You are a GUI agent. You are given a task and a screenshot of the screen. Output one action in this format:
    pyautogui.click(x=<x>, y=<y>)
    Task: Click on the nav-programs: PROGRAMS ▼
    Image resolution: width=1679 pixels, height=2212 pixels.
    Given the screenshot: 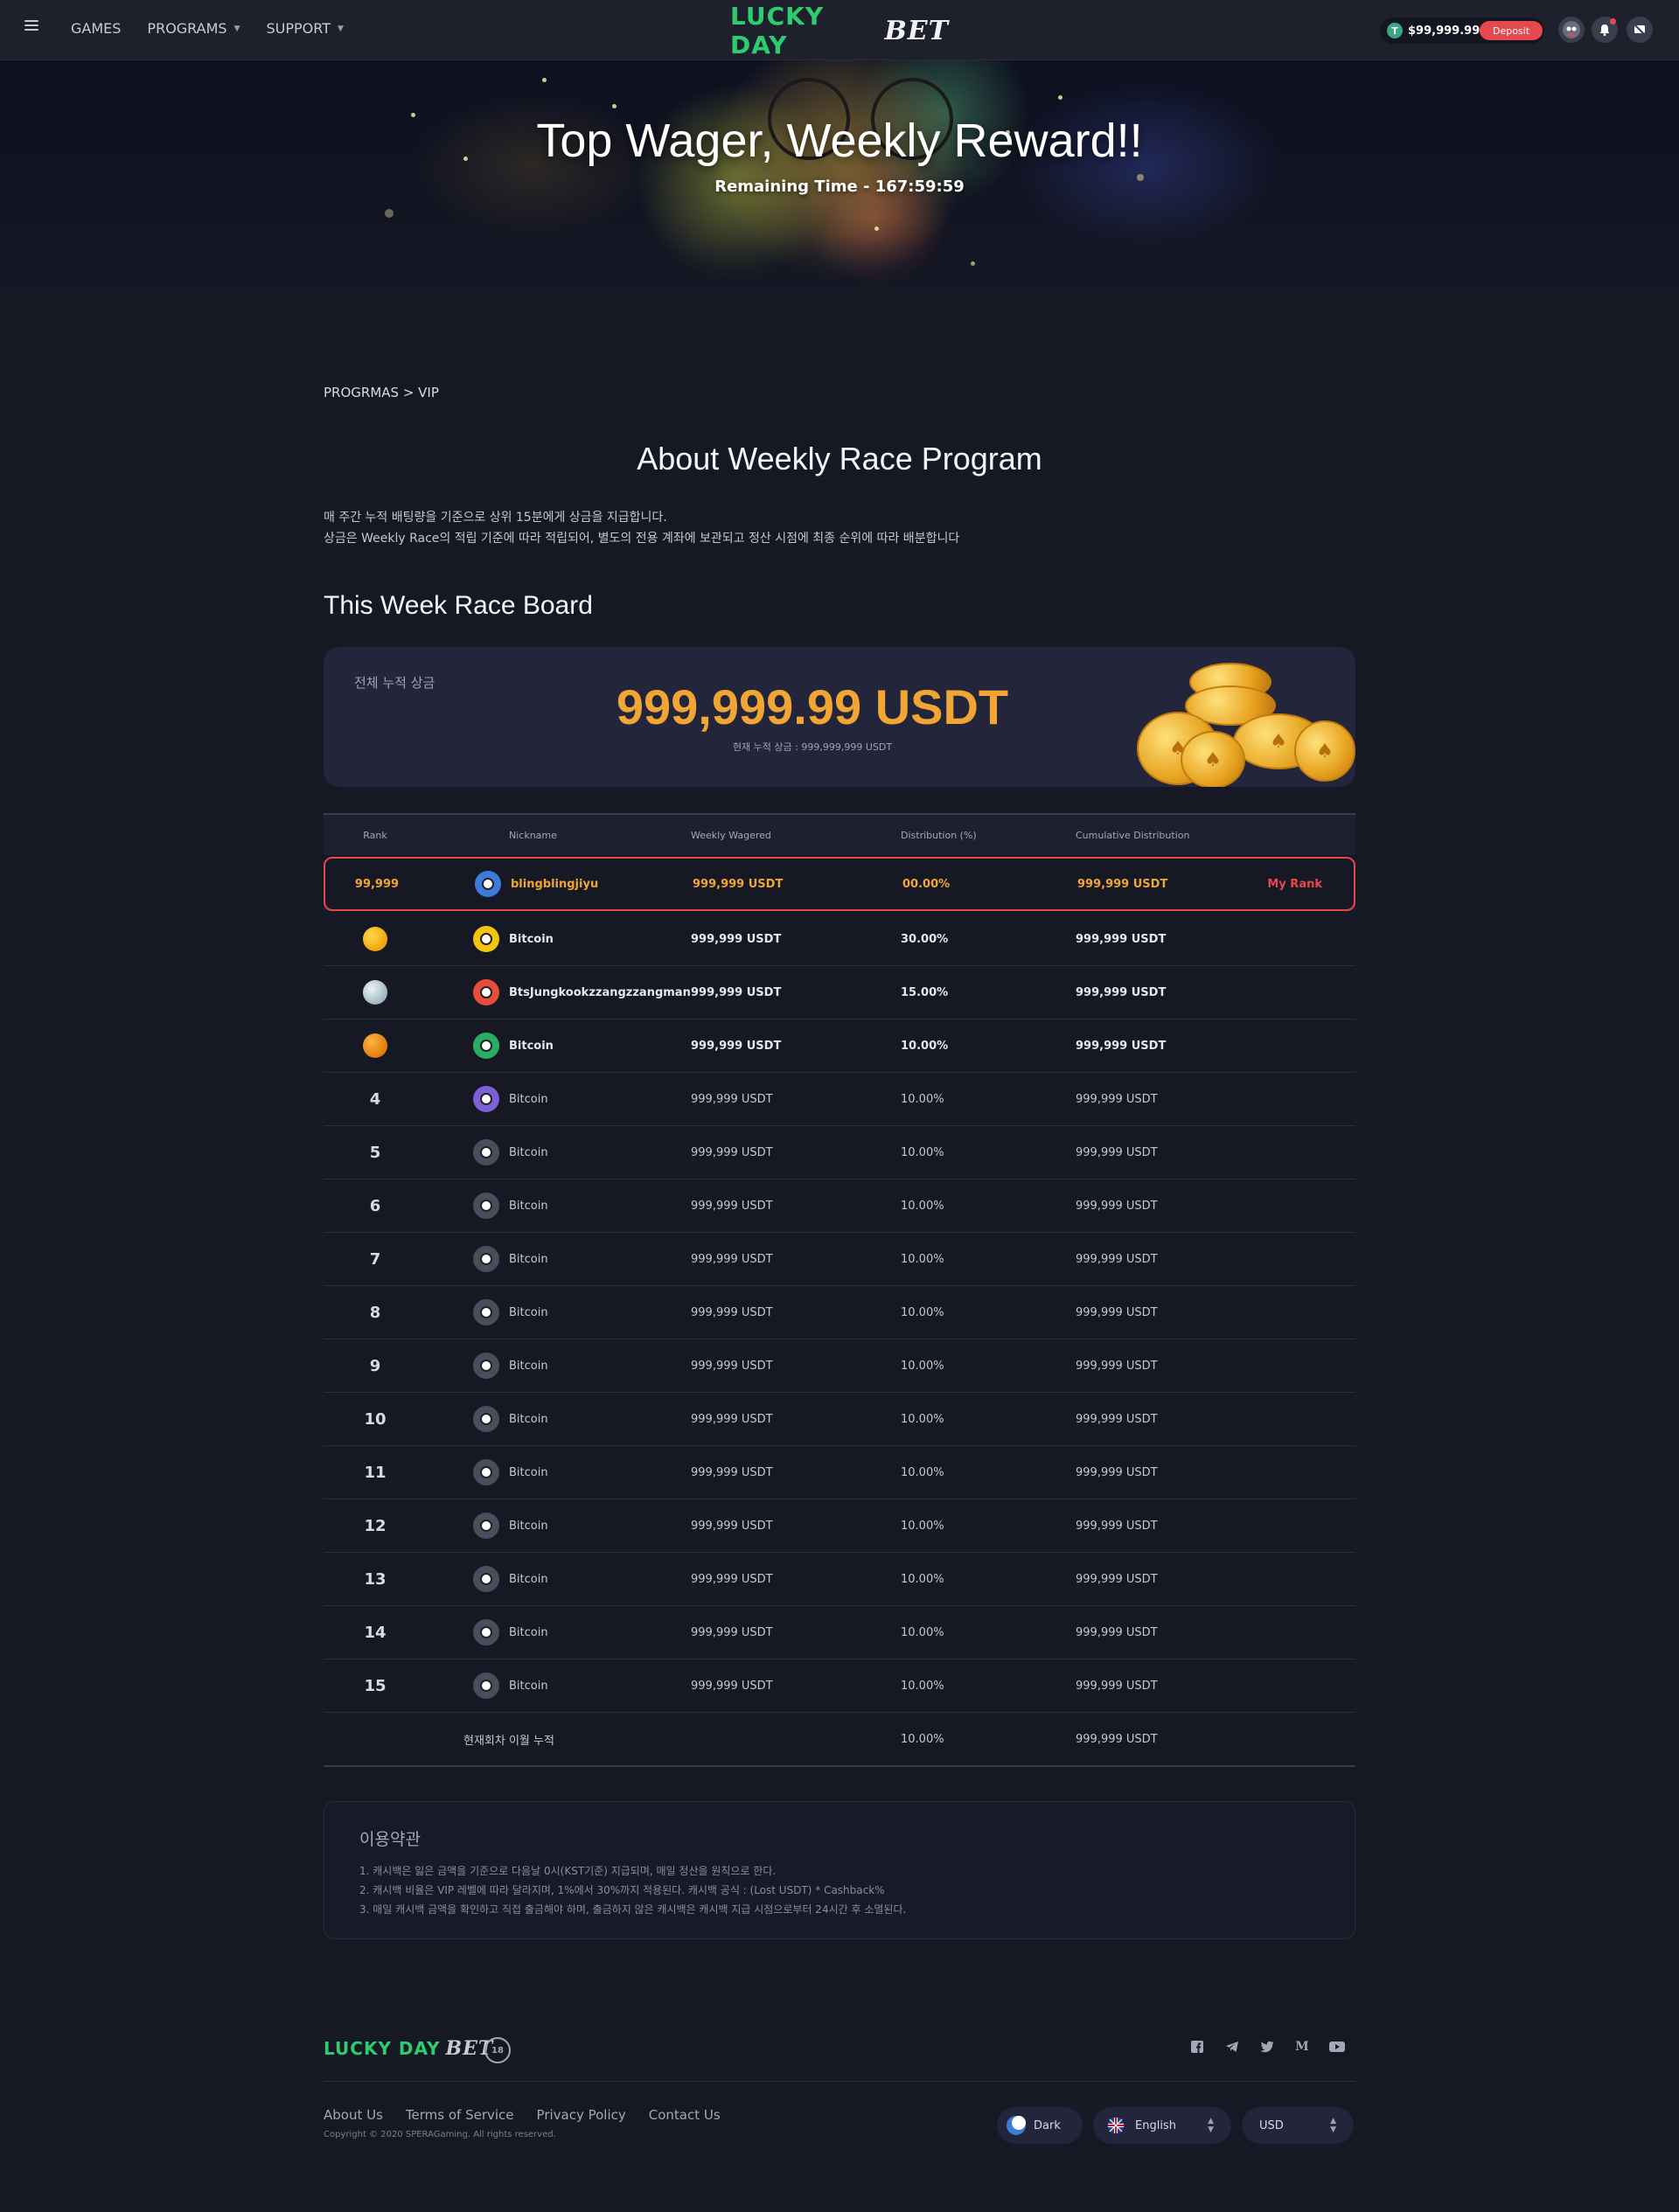 What is the action you would take?
    pyautogui.click(x=194, y=28)
    